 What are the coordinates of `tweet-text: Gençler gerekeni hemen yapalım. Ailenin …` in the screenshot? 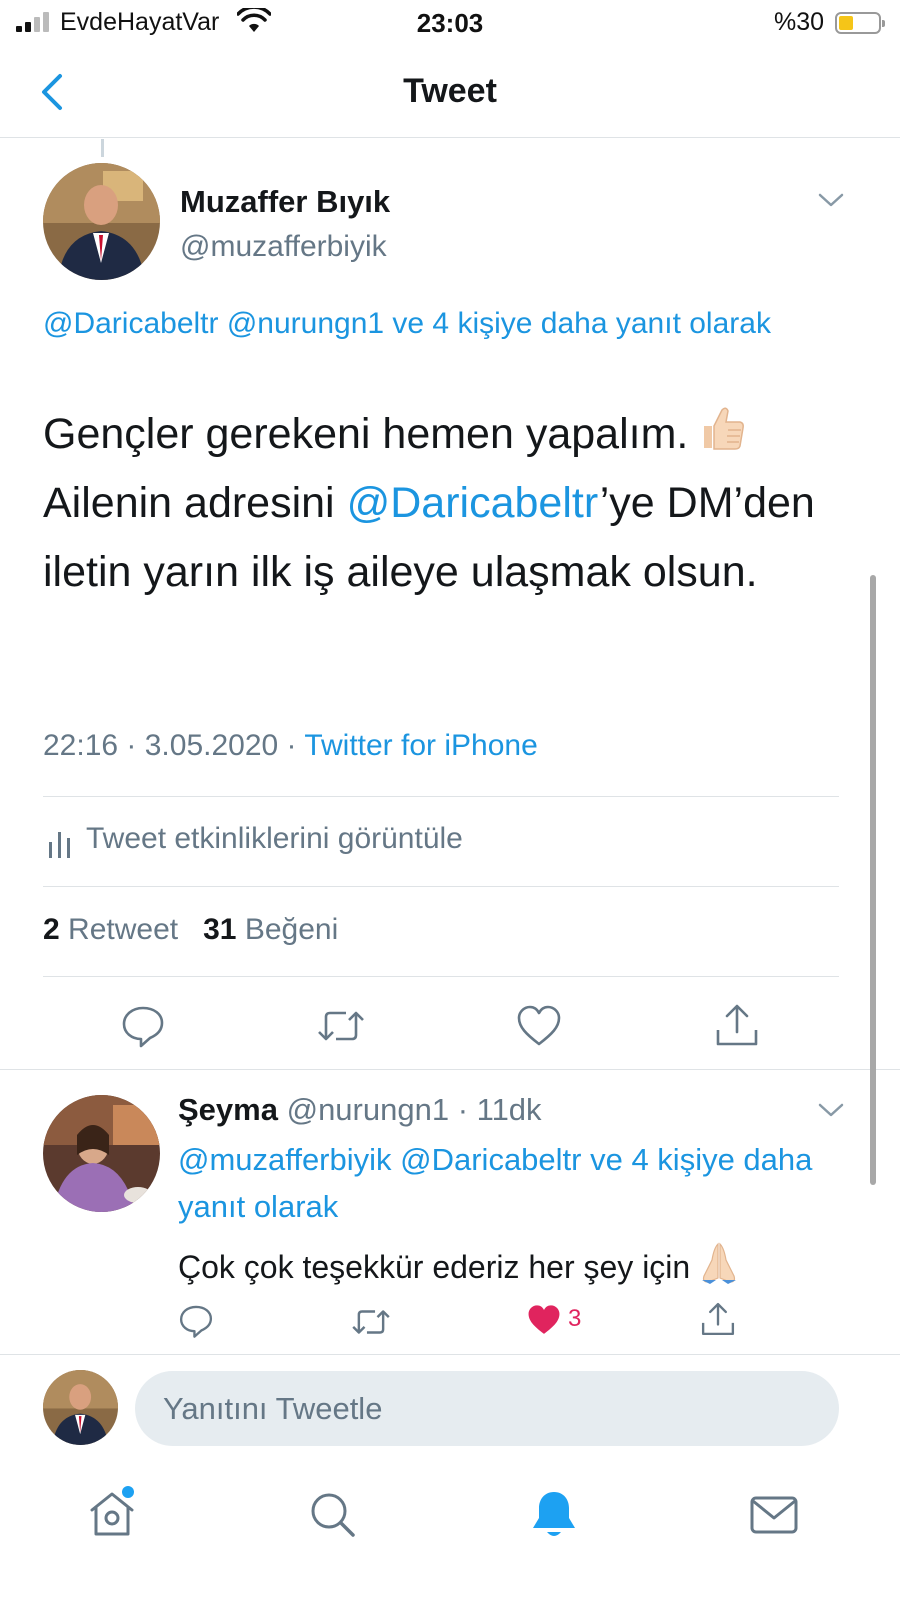 It's located at (448, 503).